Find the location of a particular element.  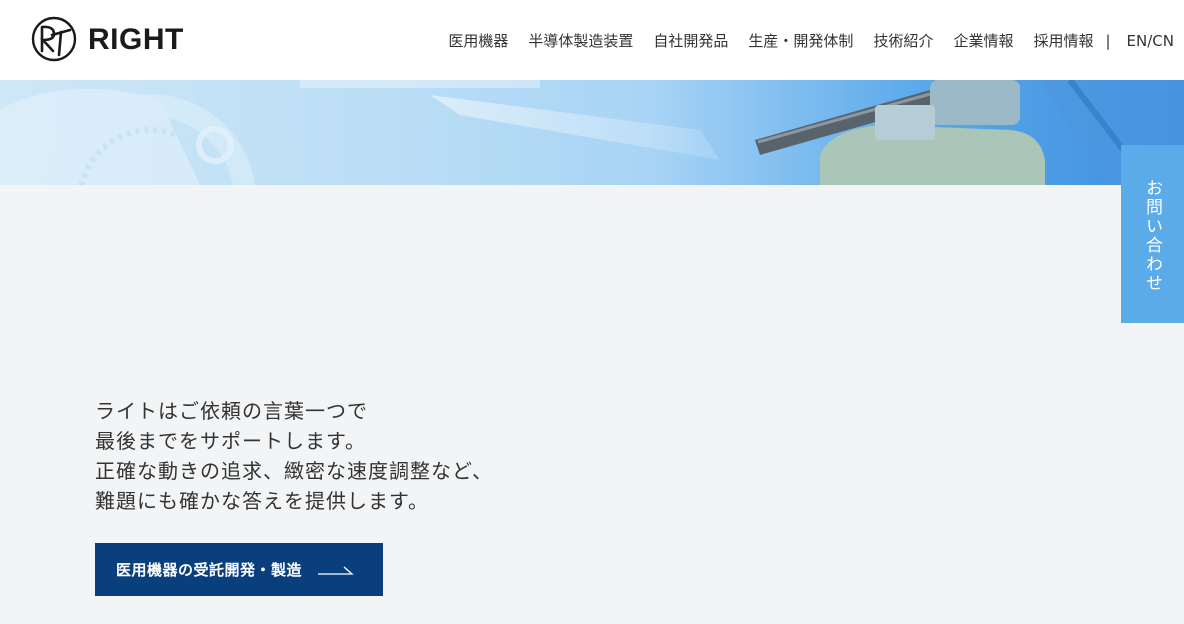

nav-item-technology: 技術紹介 is located at coordinates (903, 40).